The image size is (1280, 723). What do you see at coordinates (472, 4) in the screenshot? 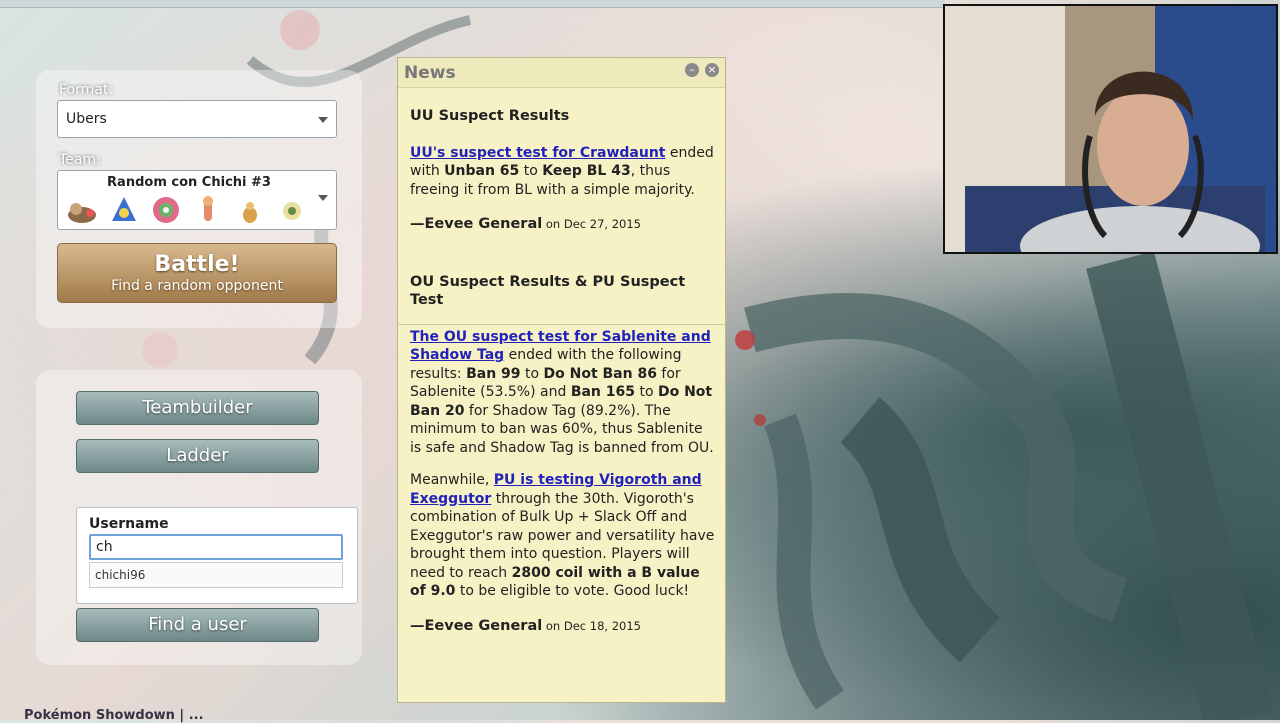
I see `top-bar` at bounding box center [472, 4].